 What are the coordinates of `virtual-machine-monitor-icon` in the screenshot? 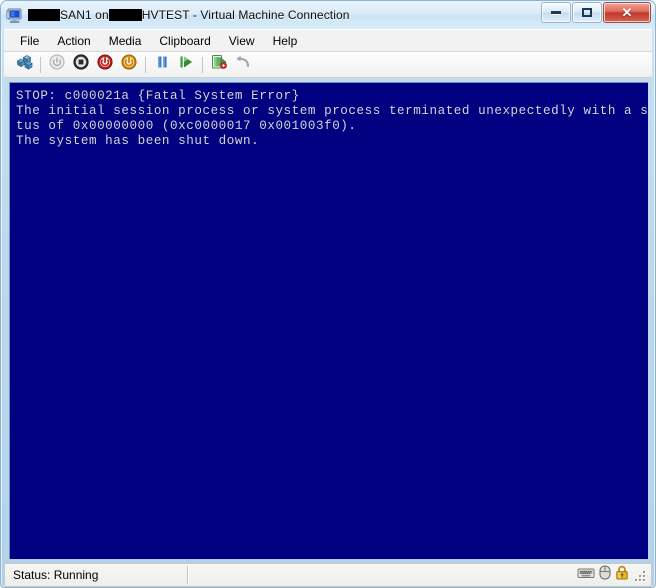 It's located at (15, 16).